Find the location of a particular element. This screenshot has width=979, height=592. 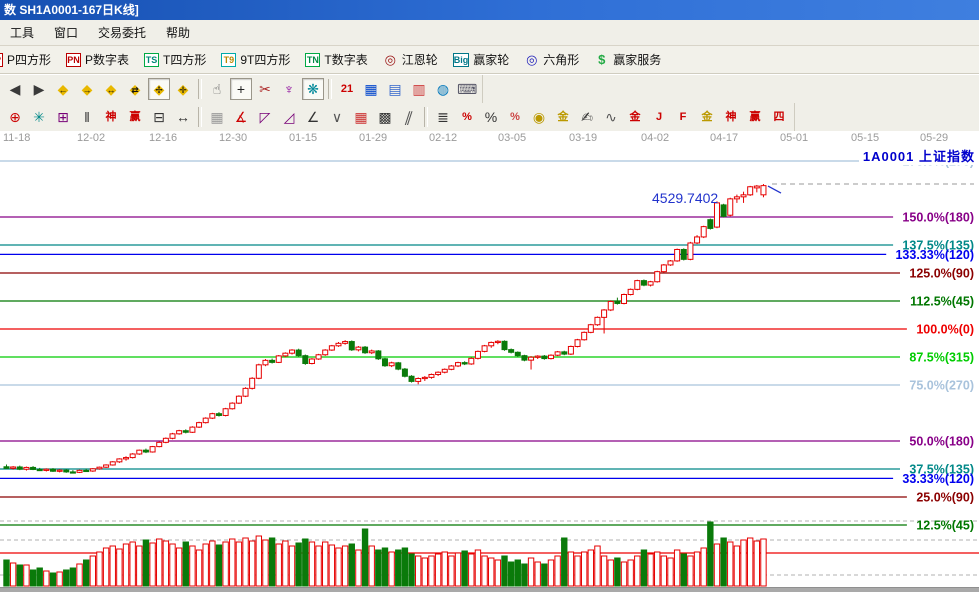

back-icon: ◀ is located at coordinates (15, 89).